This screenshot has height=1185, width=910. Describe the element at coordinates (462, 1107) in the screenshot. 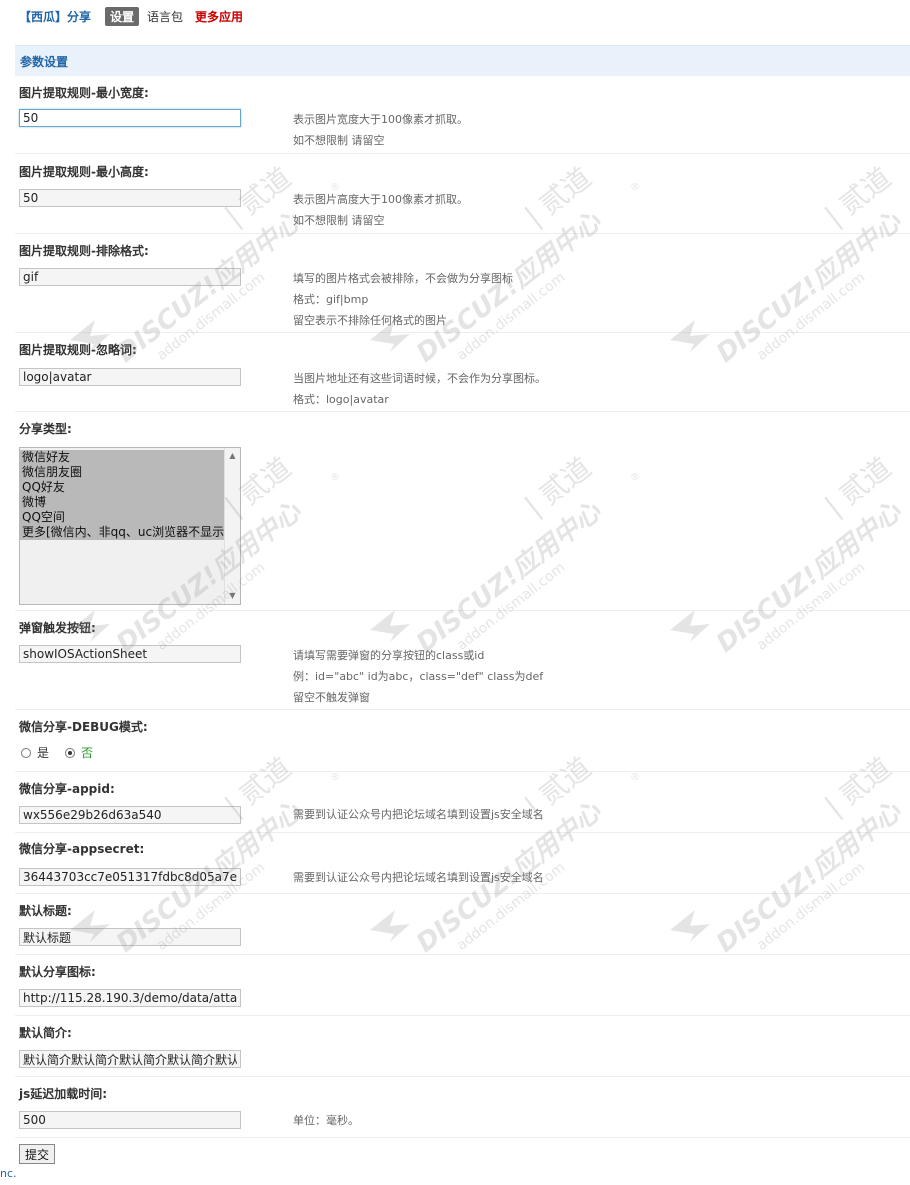

I see `setting-row-js-delay: js延迟加载时间: 单位：毫秒。` at that location.